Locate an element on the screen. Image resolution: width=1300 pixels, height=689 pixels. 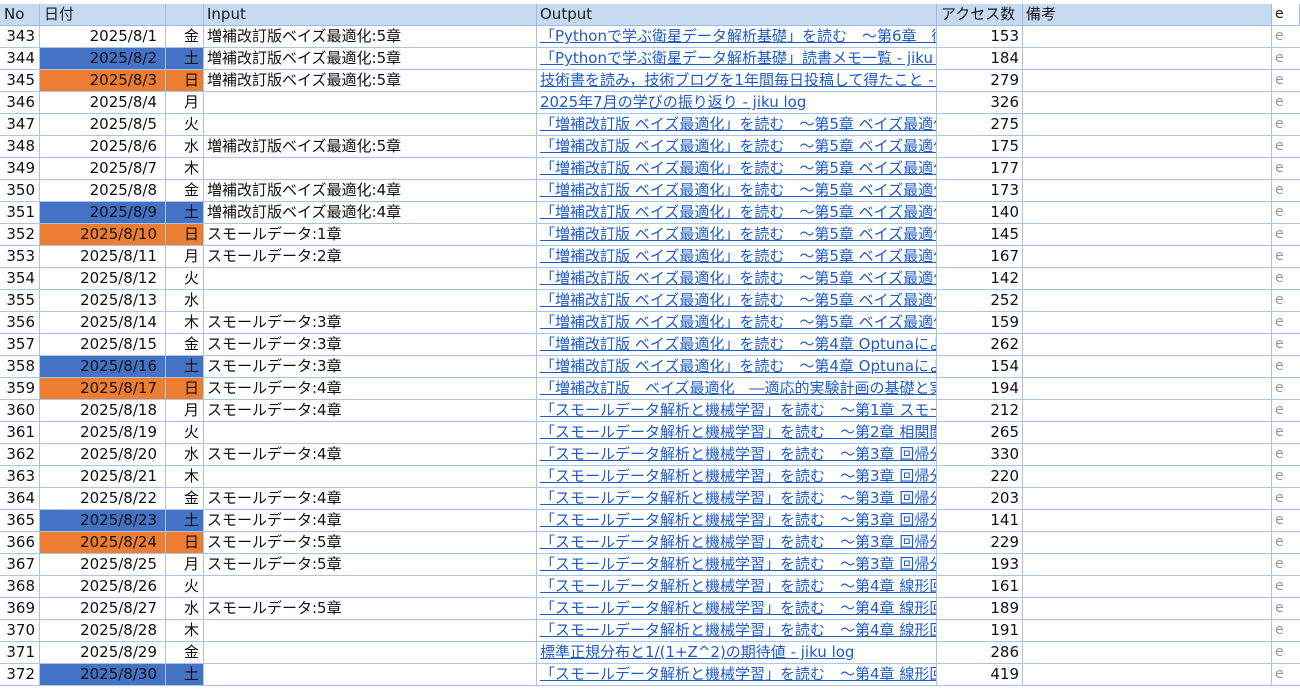
cell-dow: 月 is located at coordinates (185, 565).